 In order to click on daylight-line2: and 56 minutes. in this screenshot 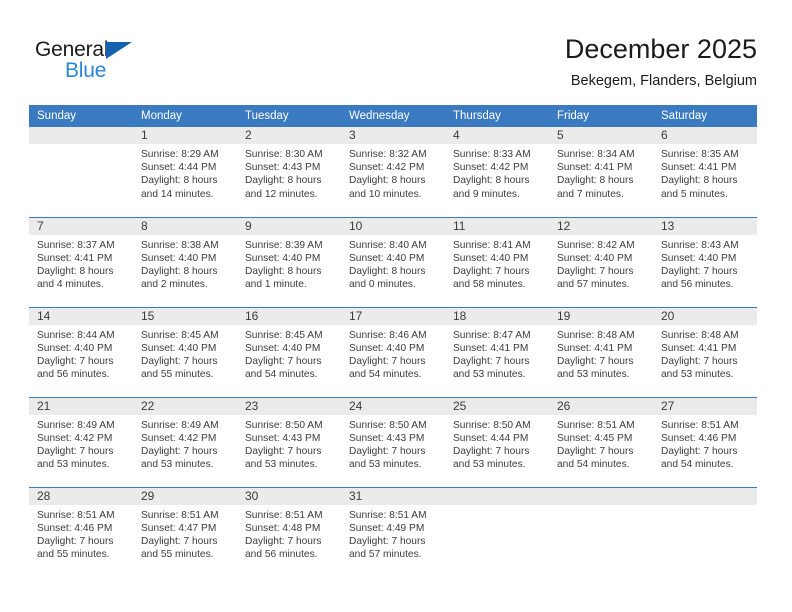, I will do `click(73, 375)`.